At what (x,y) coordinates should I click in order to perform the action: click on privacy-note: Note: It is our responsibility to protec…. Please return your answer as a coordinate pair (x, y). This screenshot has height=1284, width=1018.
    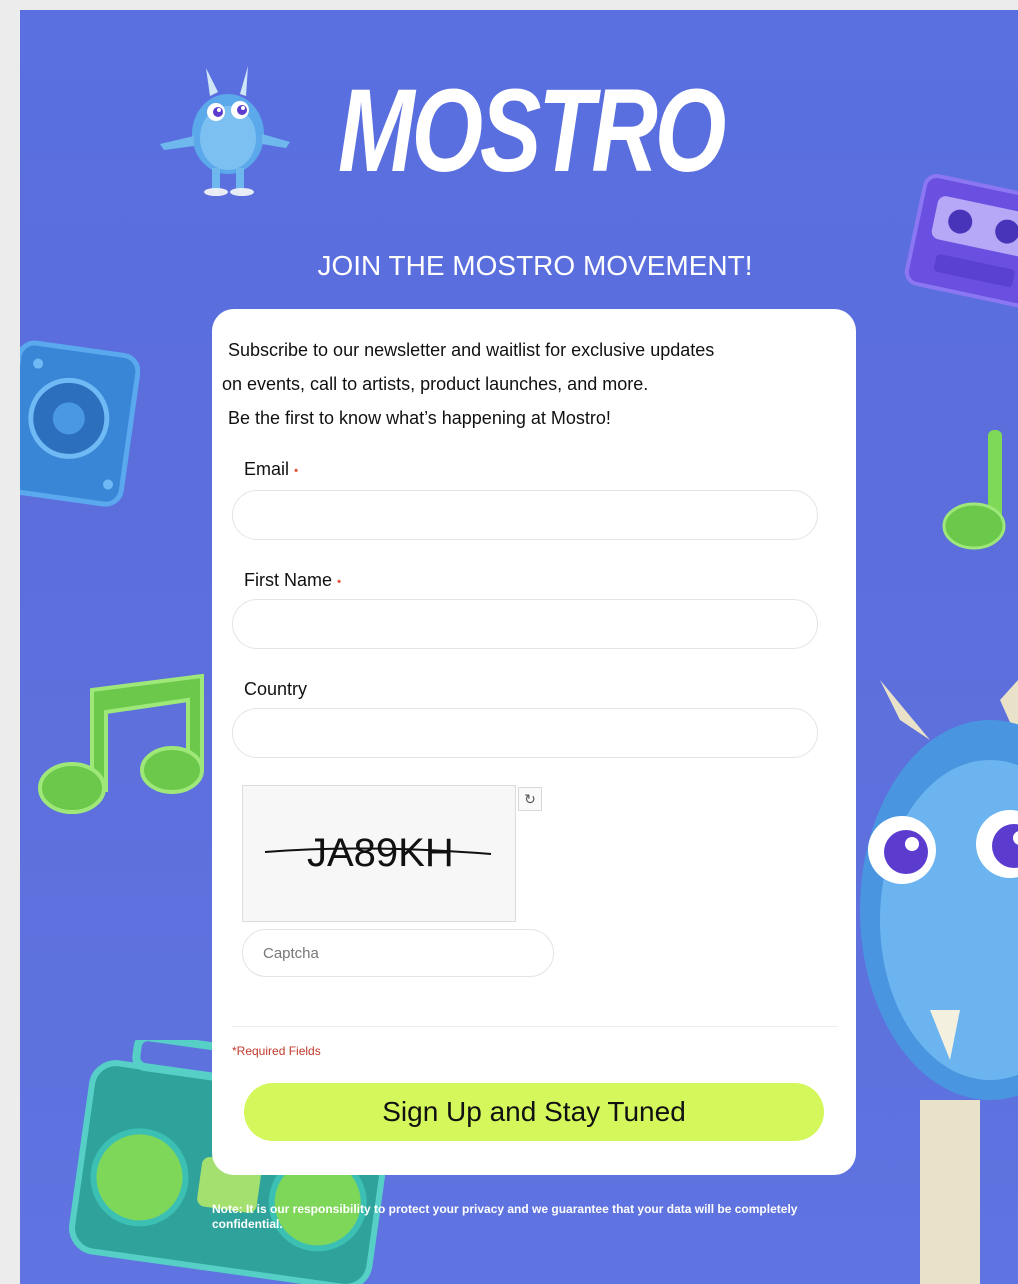
    Looking at the image, I should click on (505, 1216).